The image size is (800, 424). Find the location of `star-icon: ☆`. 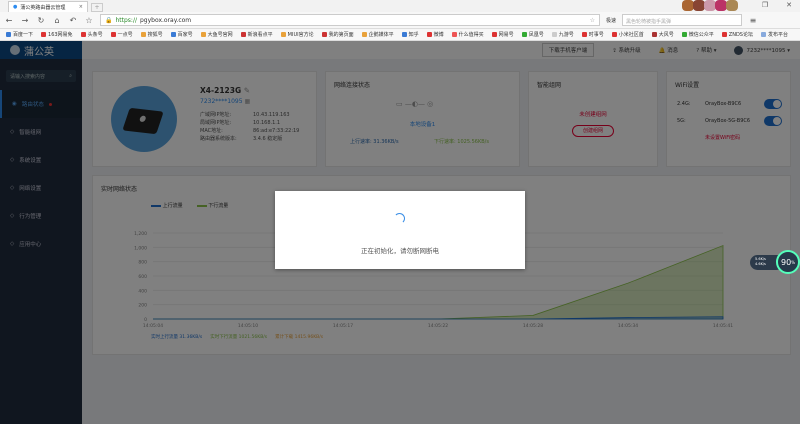

star-icon: ☆ is located at coordinates (89, 20).